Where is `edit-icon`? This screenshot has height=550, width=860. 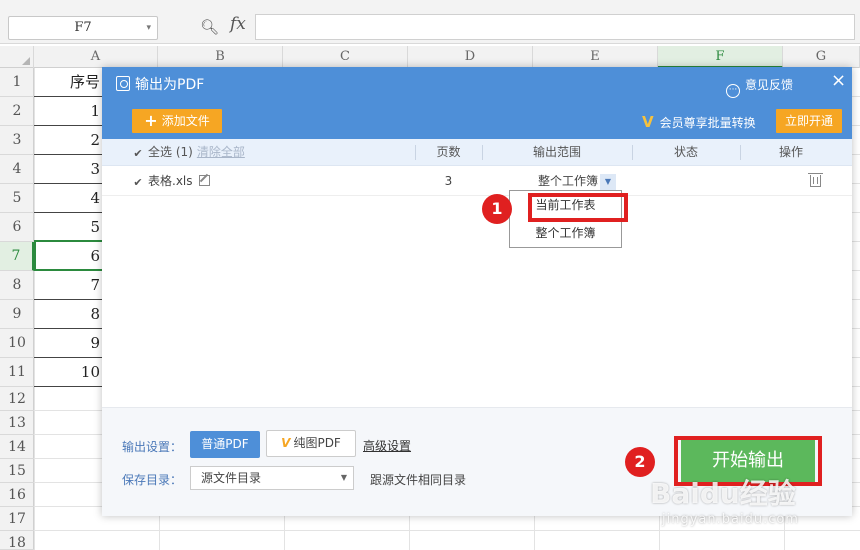
edit-icon is located at coordinates (204, 180).